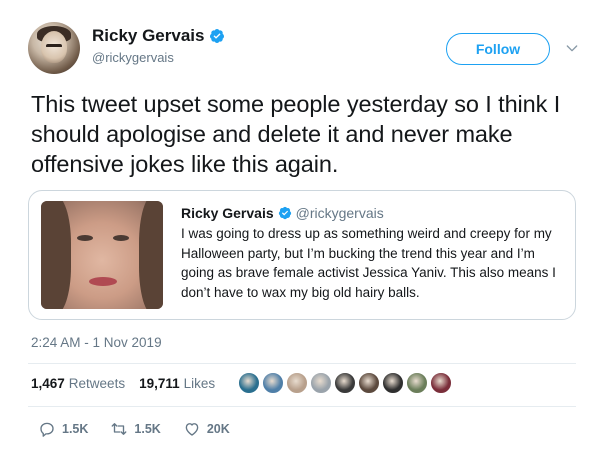  I want to click on retweet-count: 1.5K, so click(147, 429).